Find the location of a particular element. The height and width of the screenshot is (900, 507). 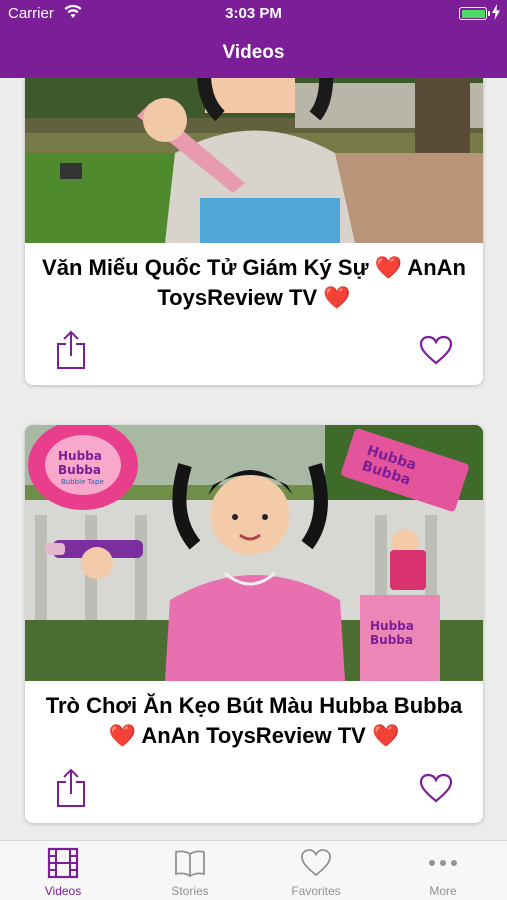

brand-text-tape: Bubble Tape is located at coordinates (82, 482).